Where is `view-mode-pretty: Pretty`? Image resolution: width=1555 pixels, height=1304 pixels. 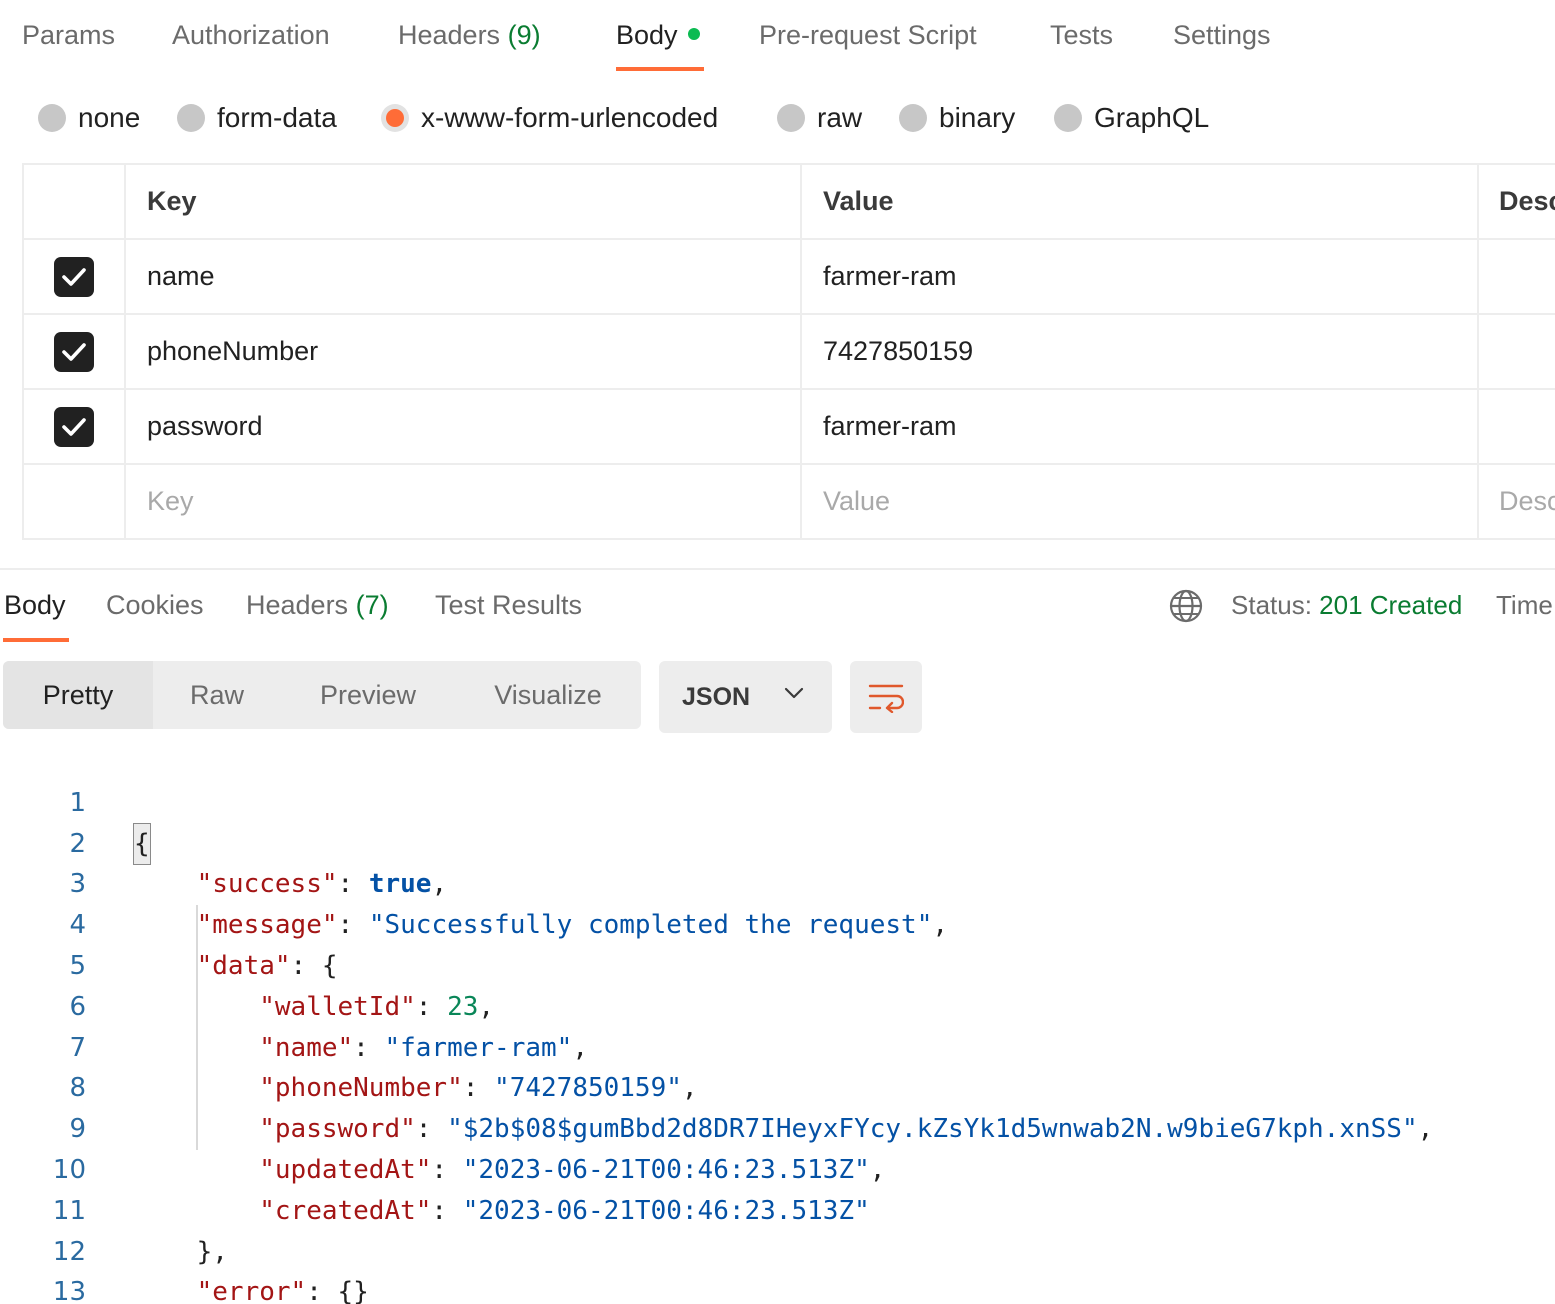
view-mode-pretty: Pretty is located at coordinates (78, 695).